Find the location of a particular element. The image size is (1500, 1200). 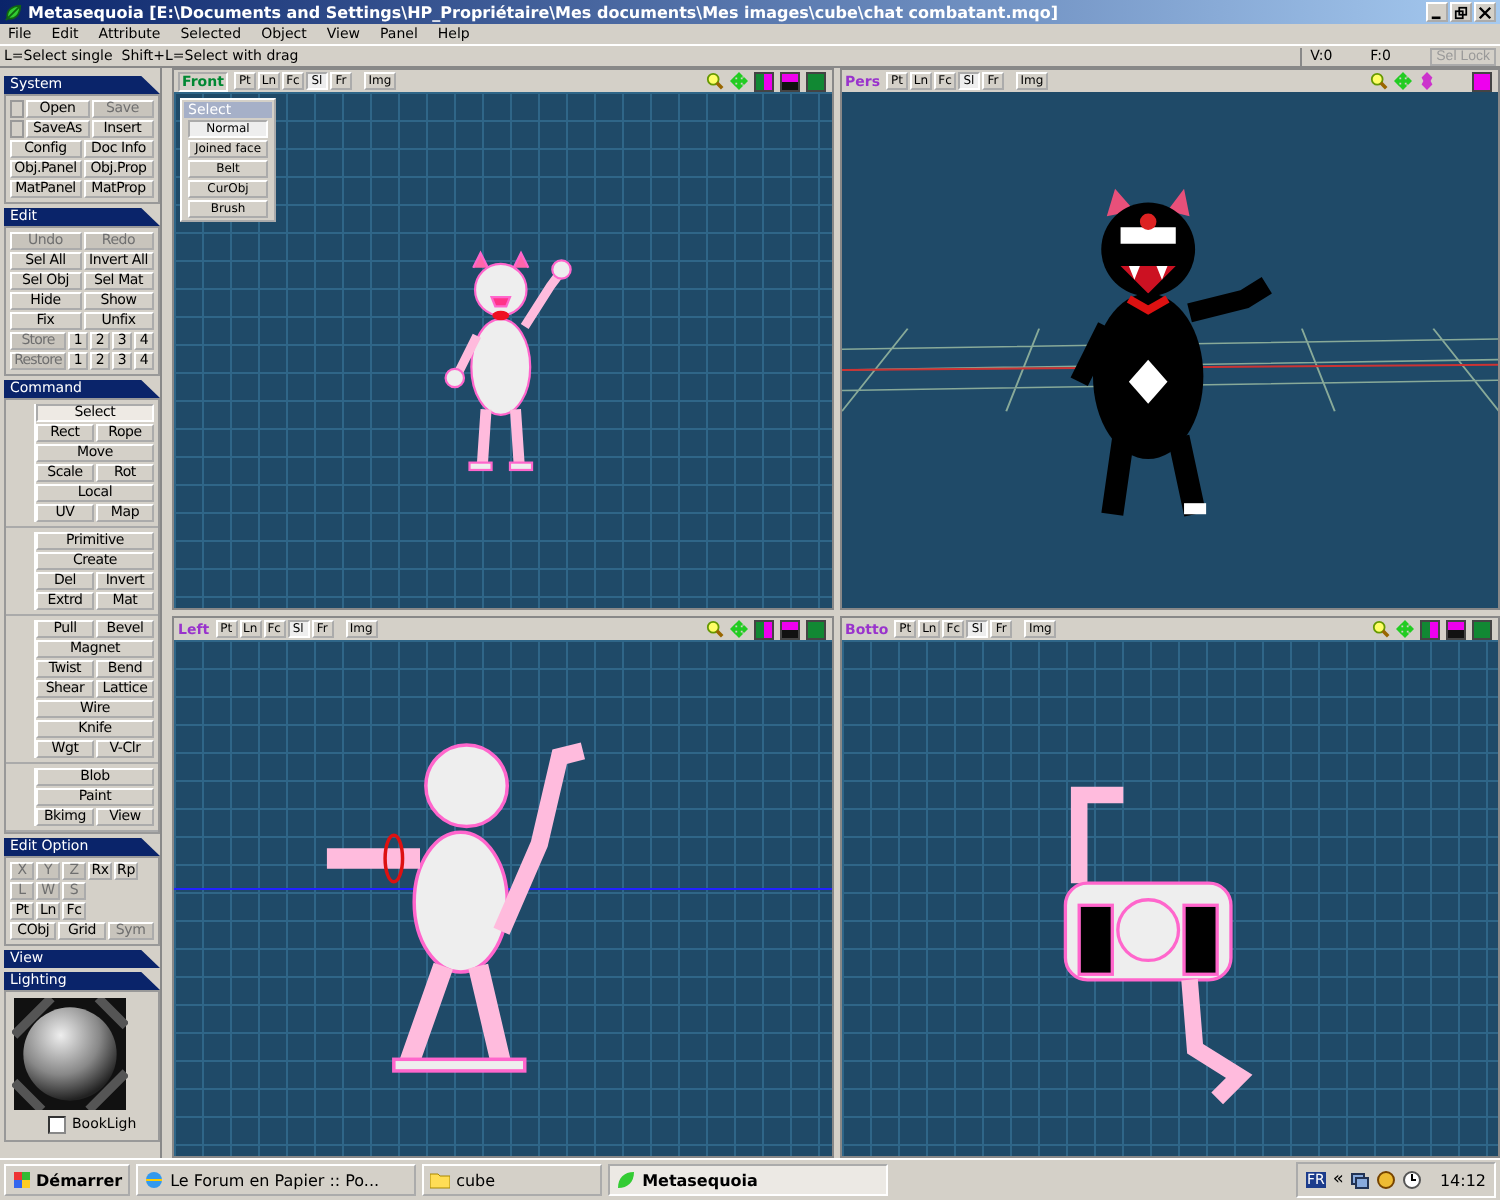

close-button is located at coordinates (1485, 12).